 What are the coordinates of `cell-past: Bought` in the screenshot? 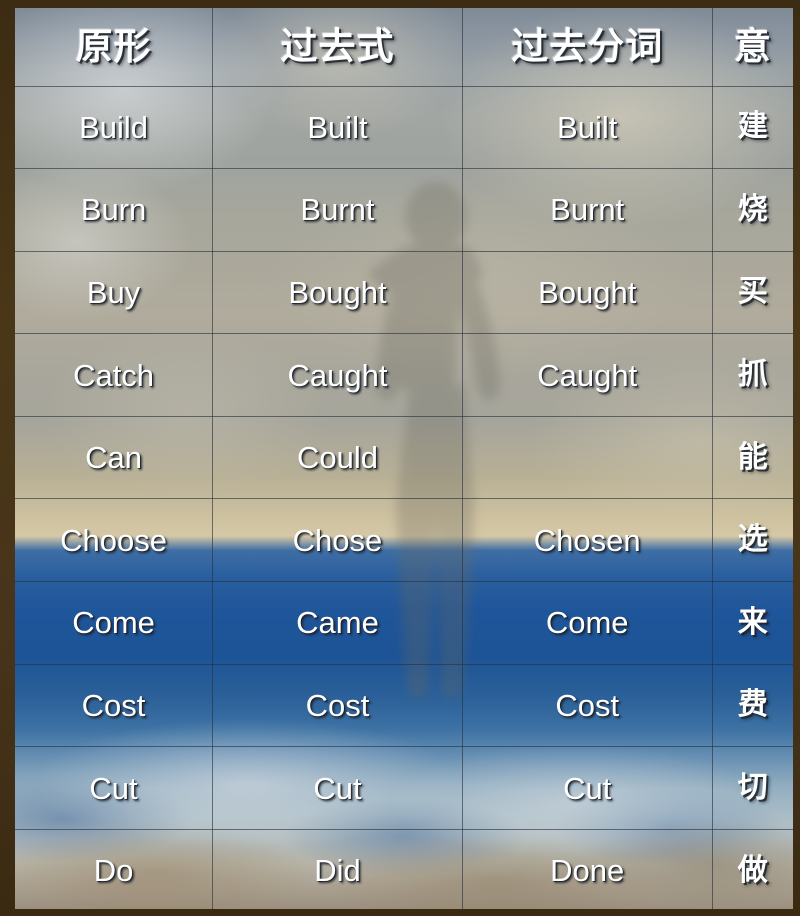 It's located at (337, 292).